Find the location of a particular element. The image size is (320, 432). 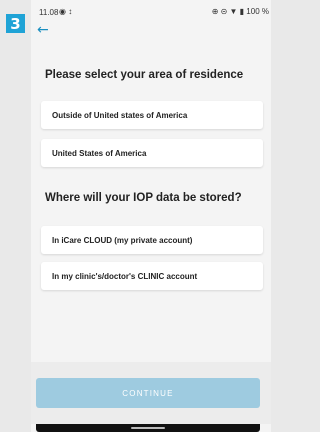

option-icare-cloud: In iCare CLOUD (my private account) is located at coordinates (152, 240).